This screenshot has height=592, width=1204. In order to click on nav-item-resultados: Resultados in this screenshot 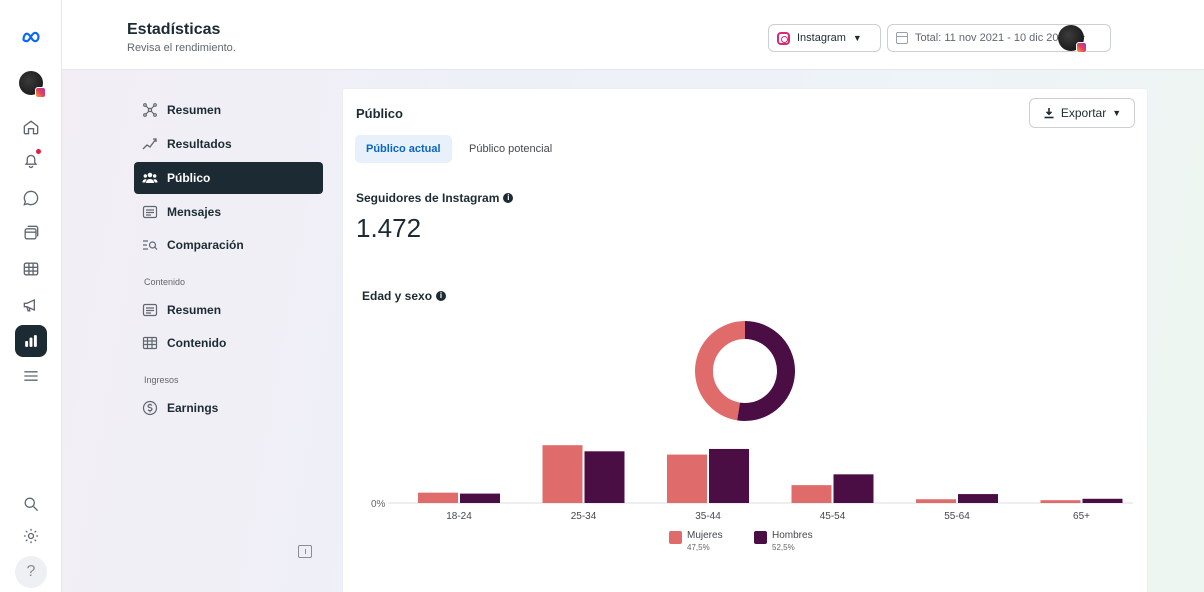, I will do `click(228, 144)`.